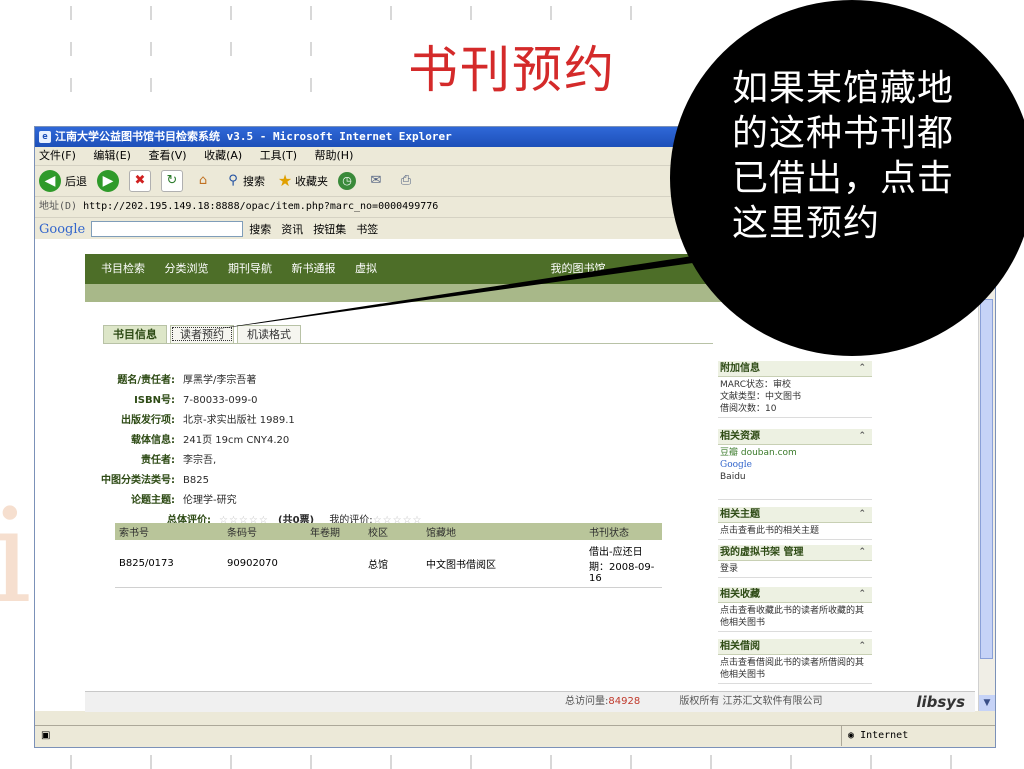 The width and height of the screenshot is (1024, 769). I want to click on print-button: ⎙, so click(406, 181).